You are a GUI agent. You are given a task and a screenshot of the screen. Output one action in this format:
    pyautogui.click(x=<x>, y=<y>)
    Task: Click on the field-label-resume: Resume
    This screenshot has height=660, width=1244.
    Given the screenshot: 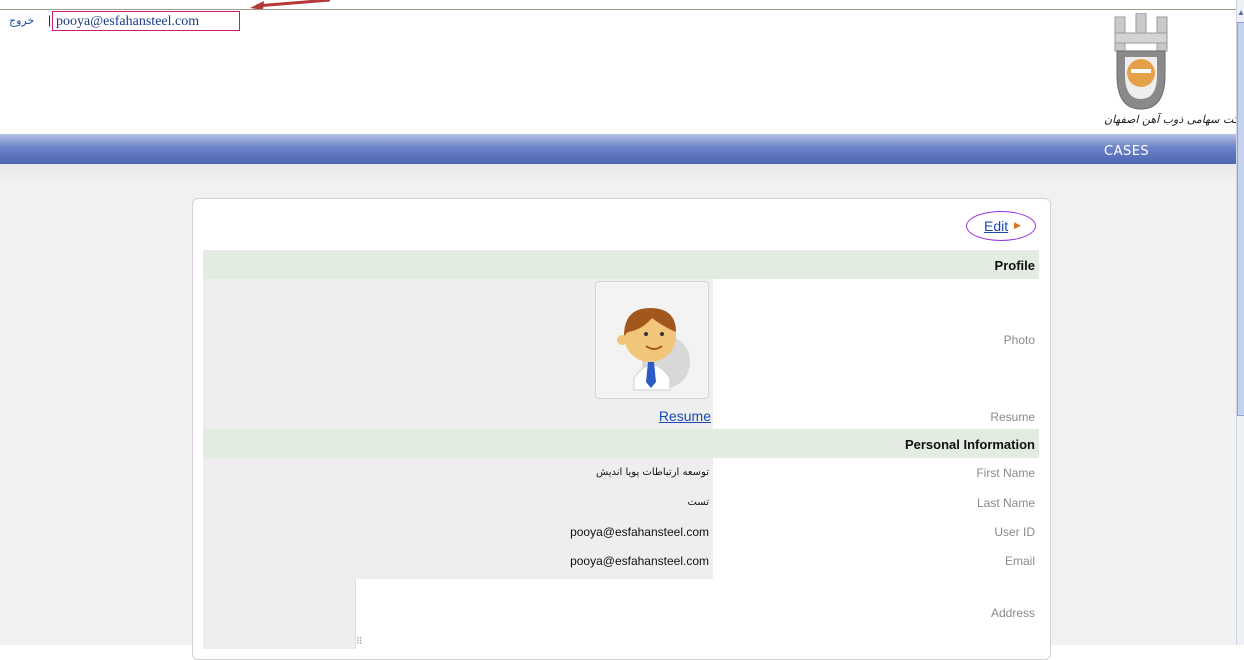 What is the action you would take?
    pyautogui.click(x=1012, y=417)
    